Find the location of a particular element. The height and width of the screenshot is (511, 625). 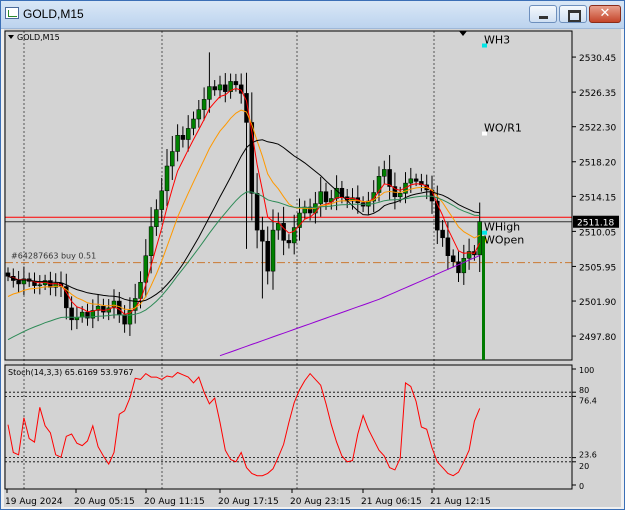

price-tick-label: 2510.05 is located at coordinates (597, 233).